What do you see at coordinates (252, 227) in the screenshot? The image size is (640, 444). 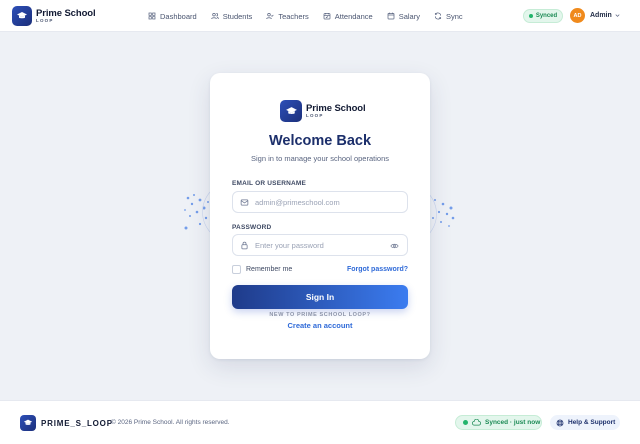 I see `password-label: PASSWORD` at bounding box center [252, 227].